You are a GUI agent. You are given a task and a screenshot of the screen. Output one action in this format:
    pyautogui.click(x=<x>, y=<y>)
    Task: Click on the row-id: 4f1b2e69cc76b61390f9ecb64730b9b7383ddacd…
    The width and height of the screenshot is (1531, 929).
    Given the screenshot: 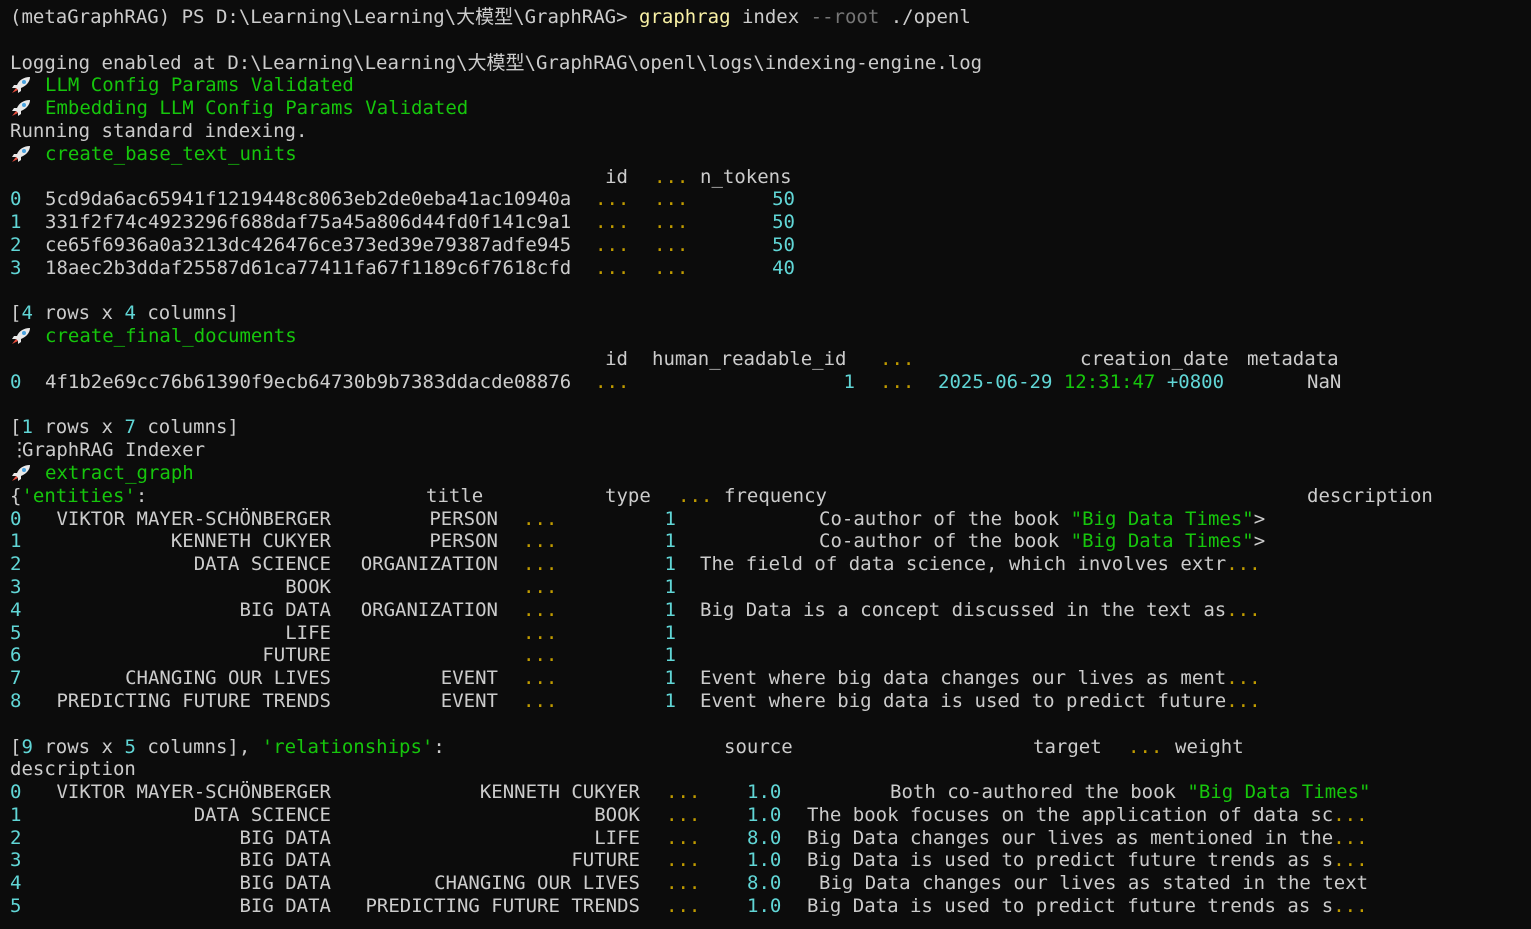 What is the action you would take?
    pyautogui.click(x=308, y=381)
    